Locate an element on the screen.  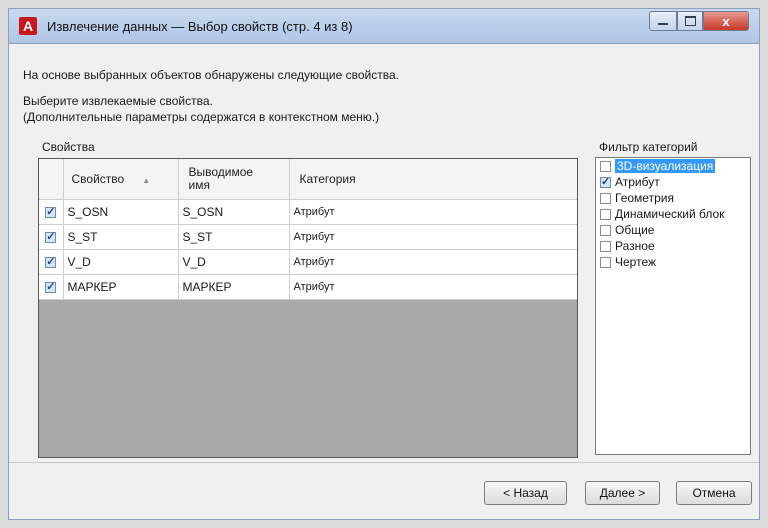
table-row: V_D V_D Атрибут is located at coordinates (308, 262).